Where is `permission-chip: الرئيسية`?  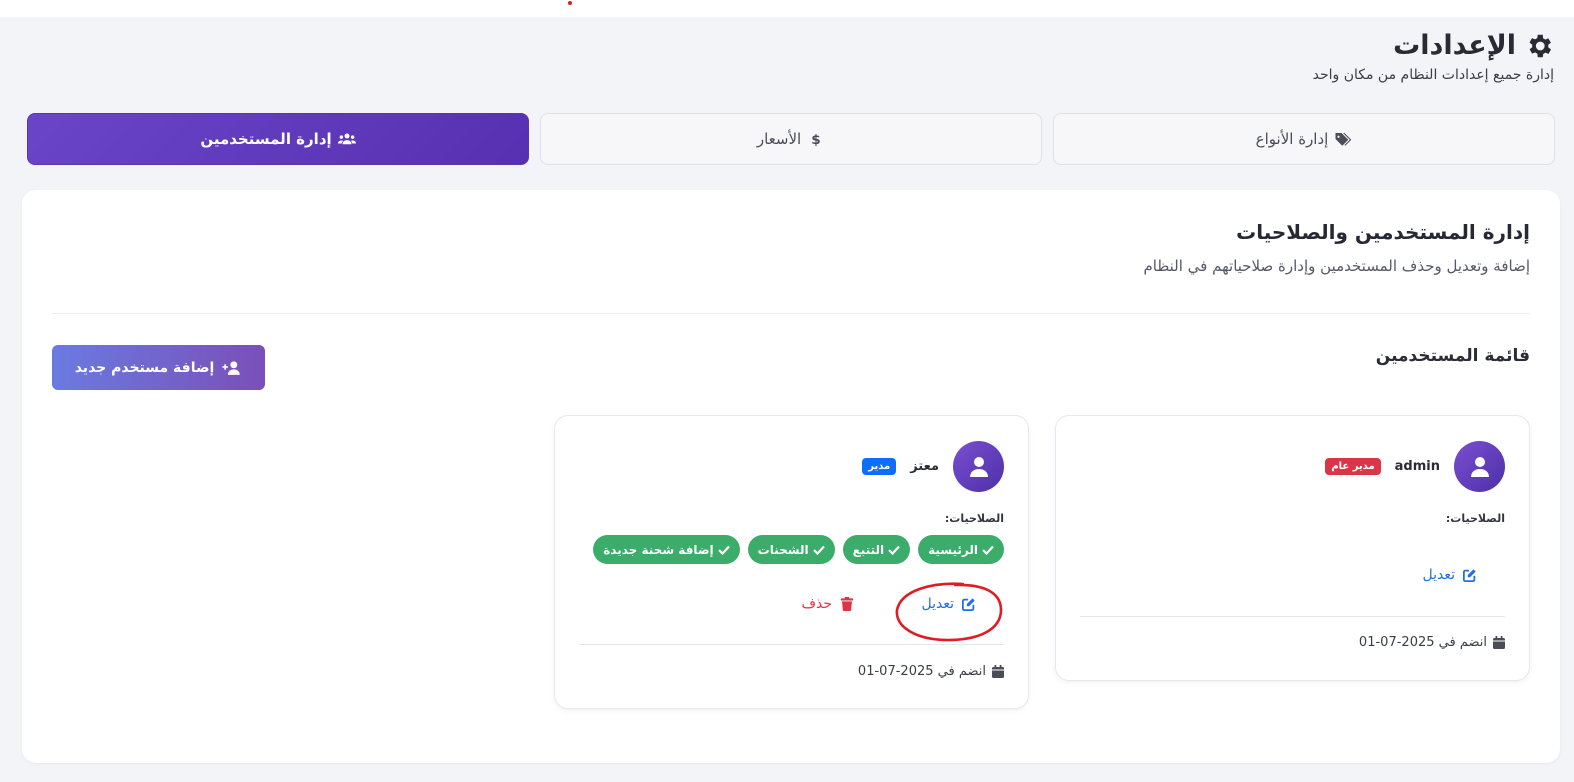
permission-chip: الرئيسية is located at coordinates (961, 549).